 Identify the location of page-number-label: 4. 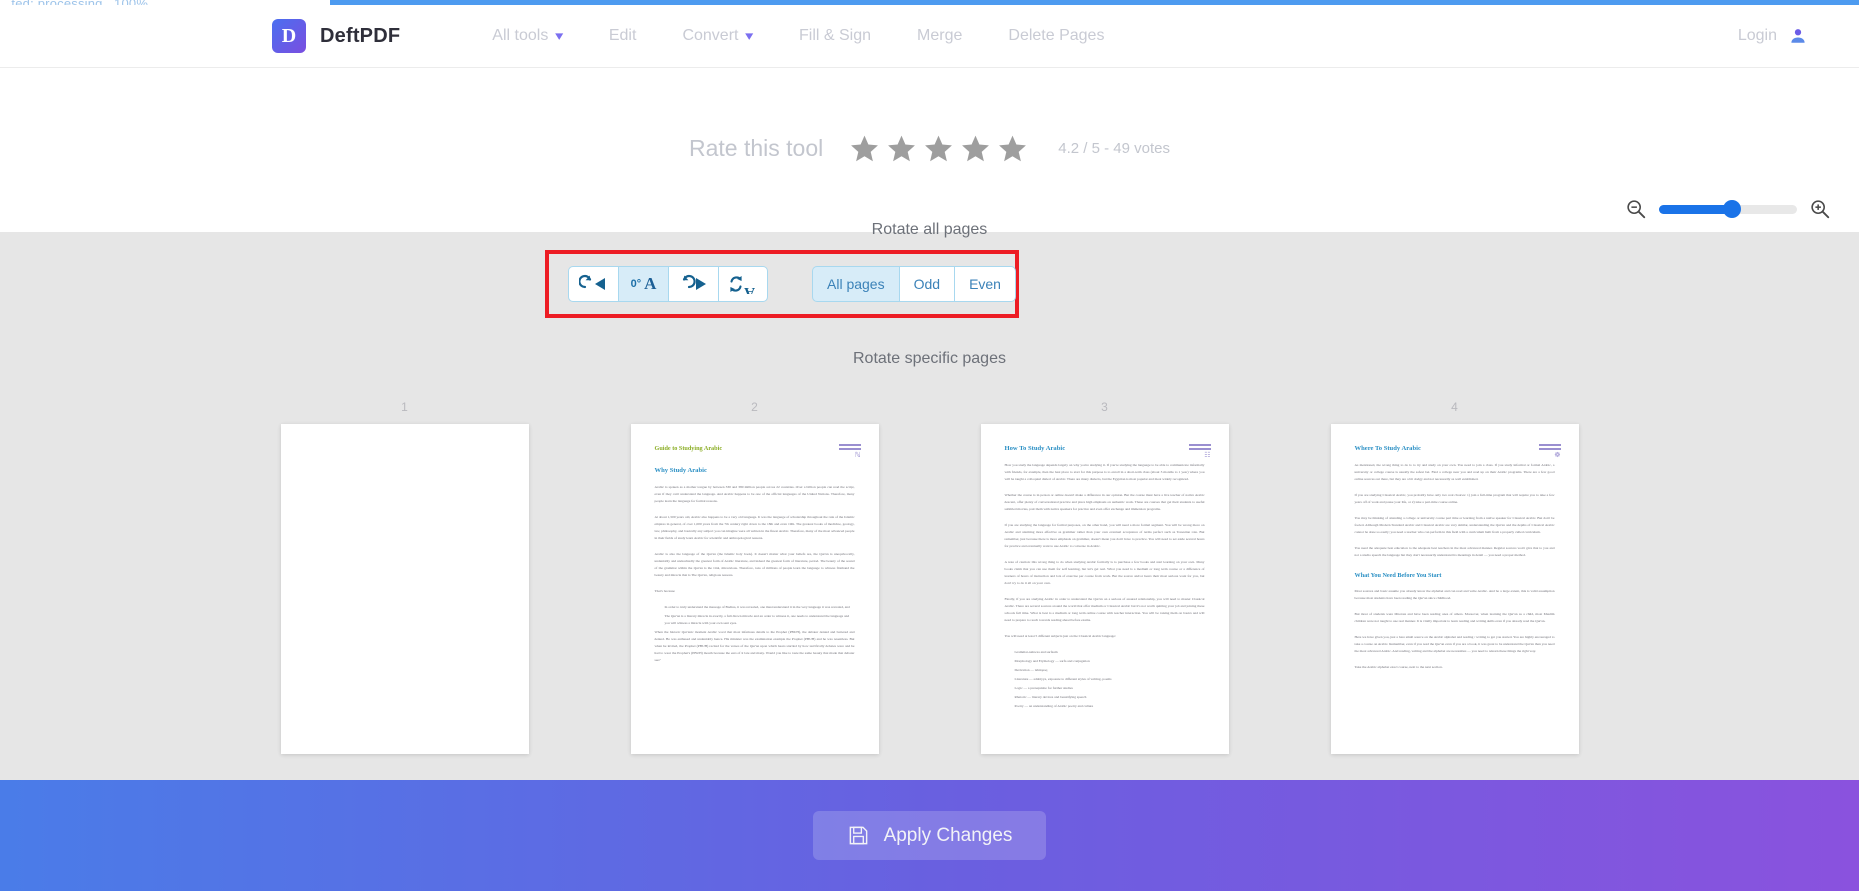
(1454, 407).